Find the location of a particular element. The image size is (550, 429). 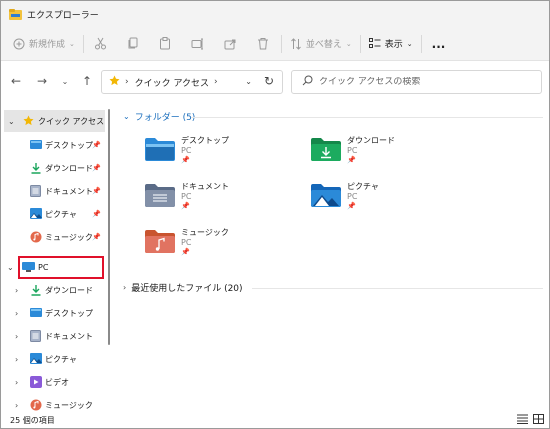

rename-button is located at coordinates (197, 44).